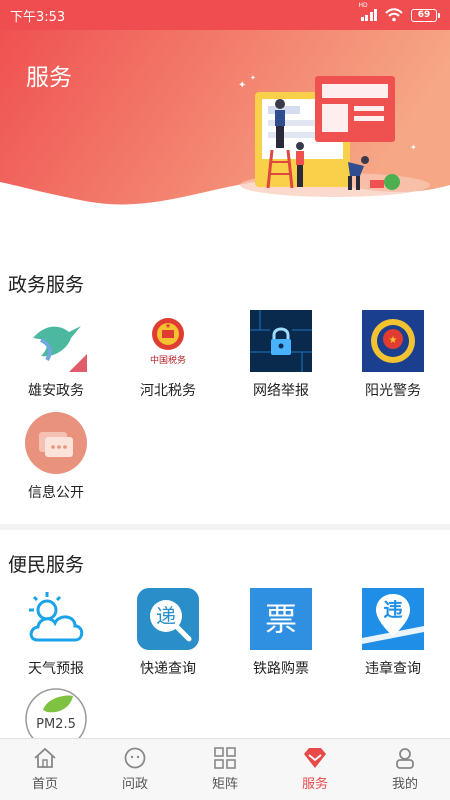 This screenshot has width=450, height=800. I want to click on emblem-caption: 中国税务, so click(167, 361).